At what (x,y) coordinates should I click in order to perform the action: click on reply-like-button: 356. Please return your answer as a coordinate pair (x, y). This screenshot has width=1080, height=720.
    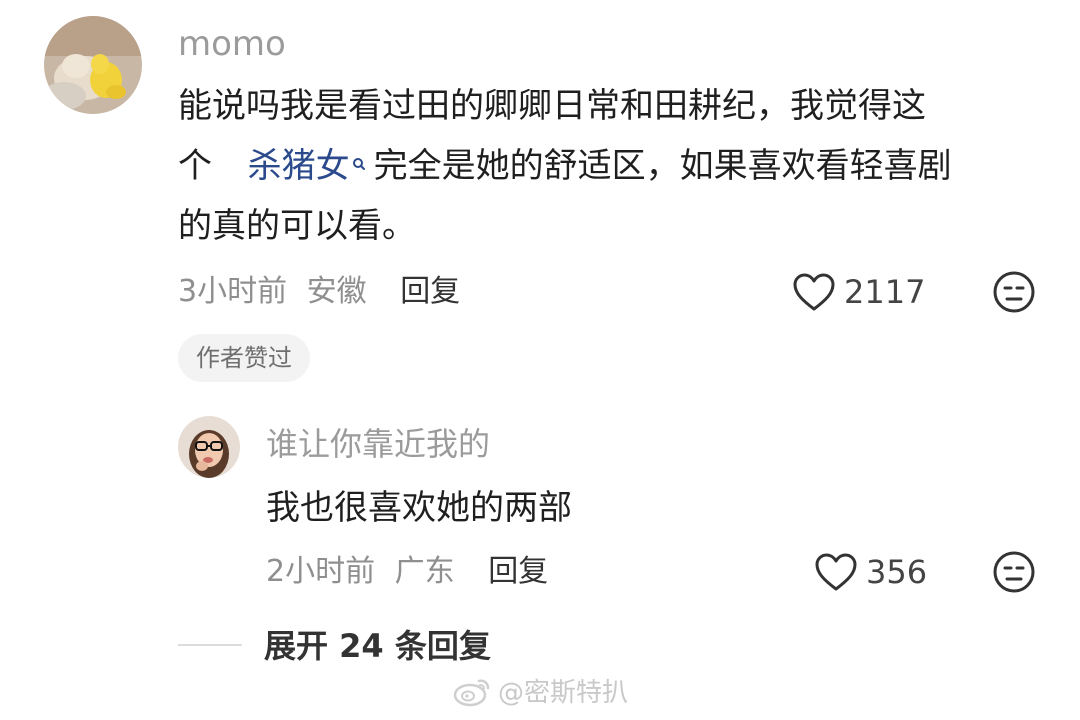
    Looking at the image, I should click on (870, 572).